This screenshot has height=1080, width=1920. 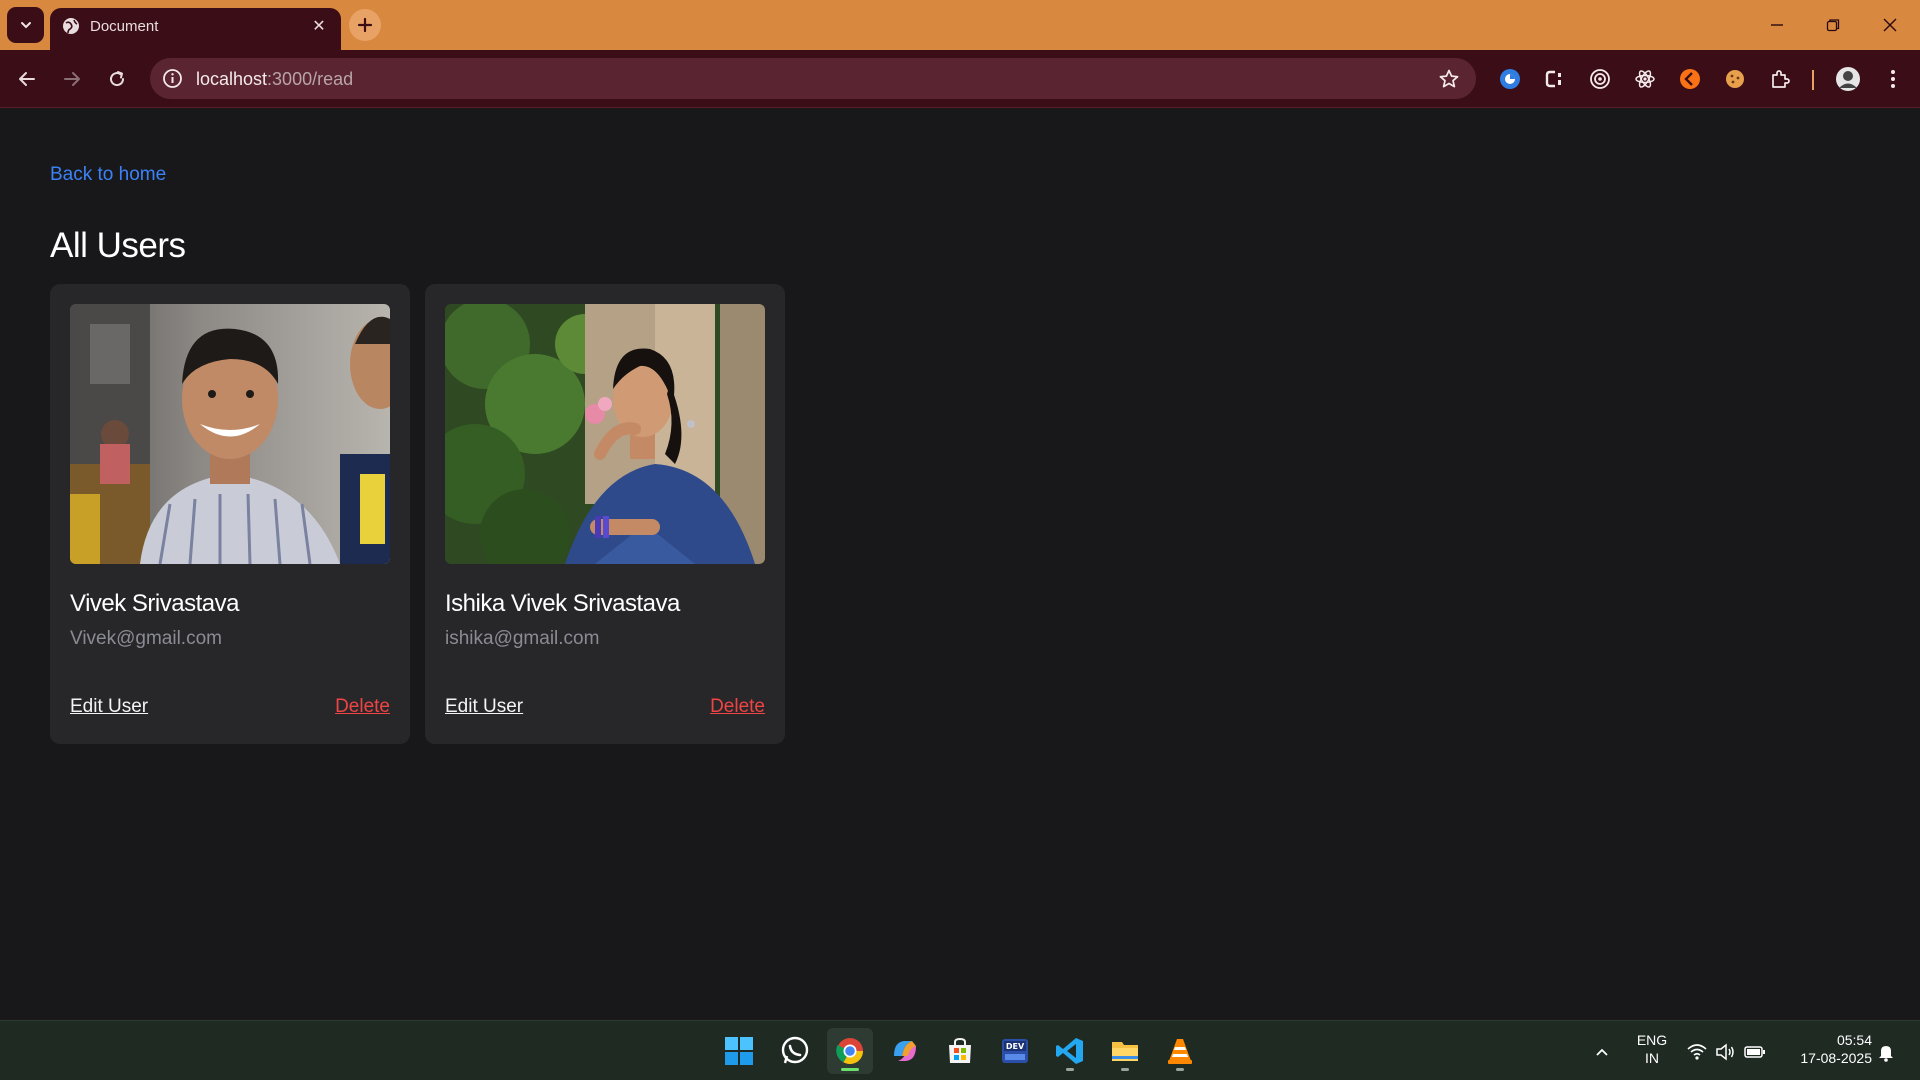 I want to click on tab-title: Document, so click(x=124, y=26).